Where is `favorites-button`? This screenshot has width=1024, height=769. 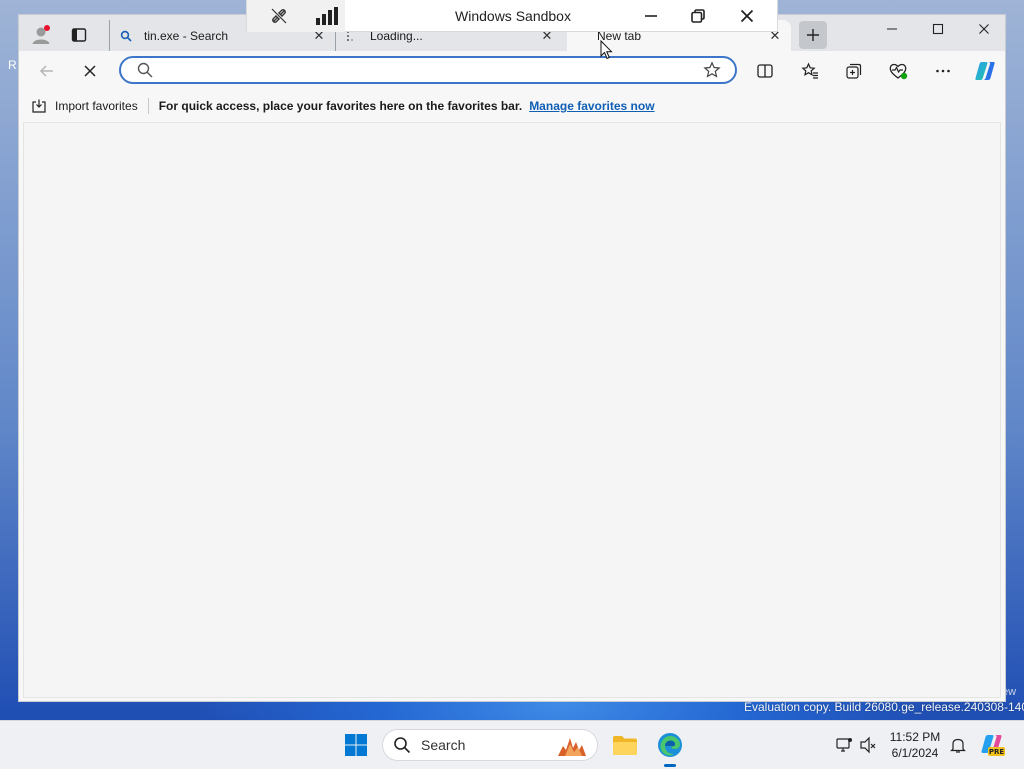 favorites-button is located at coordinates (810, 71).